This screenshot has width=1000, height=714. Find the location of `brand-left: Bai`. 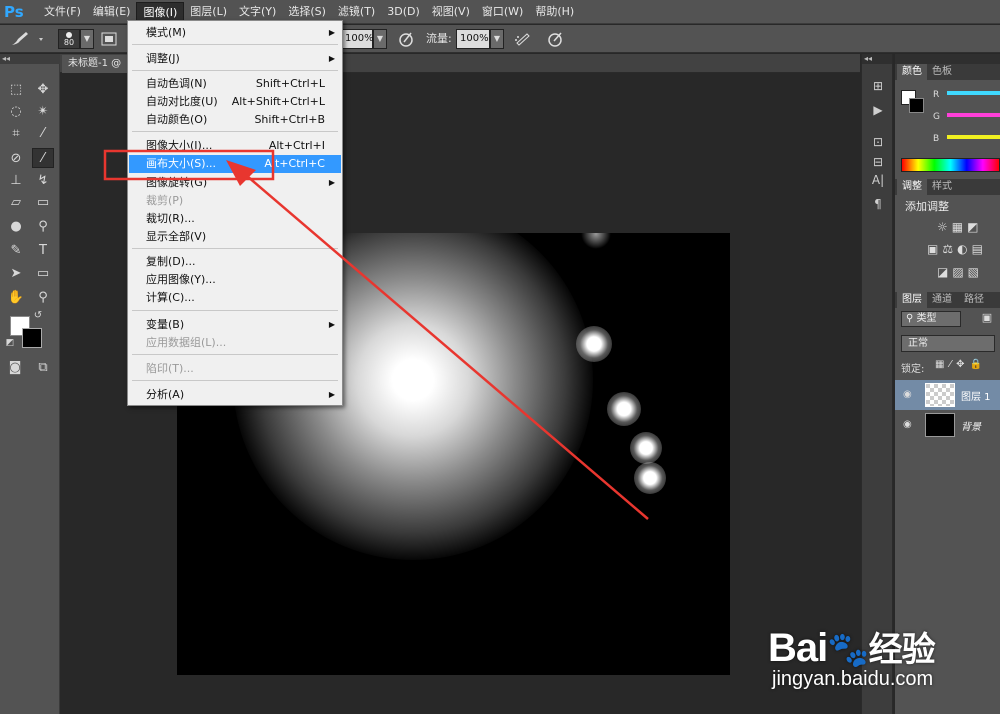

brand-left: Bai is located at coordinates (798, 648).